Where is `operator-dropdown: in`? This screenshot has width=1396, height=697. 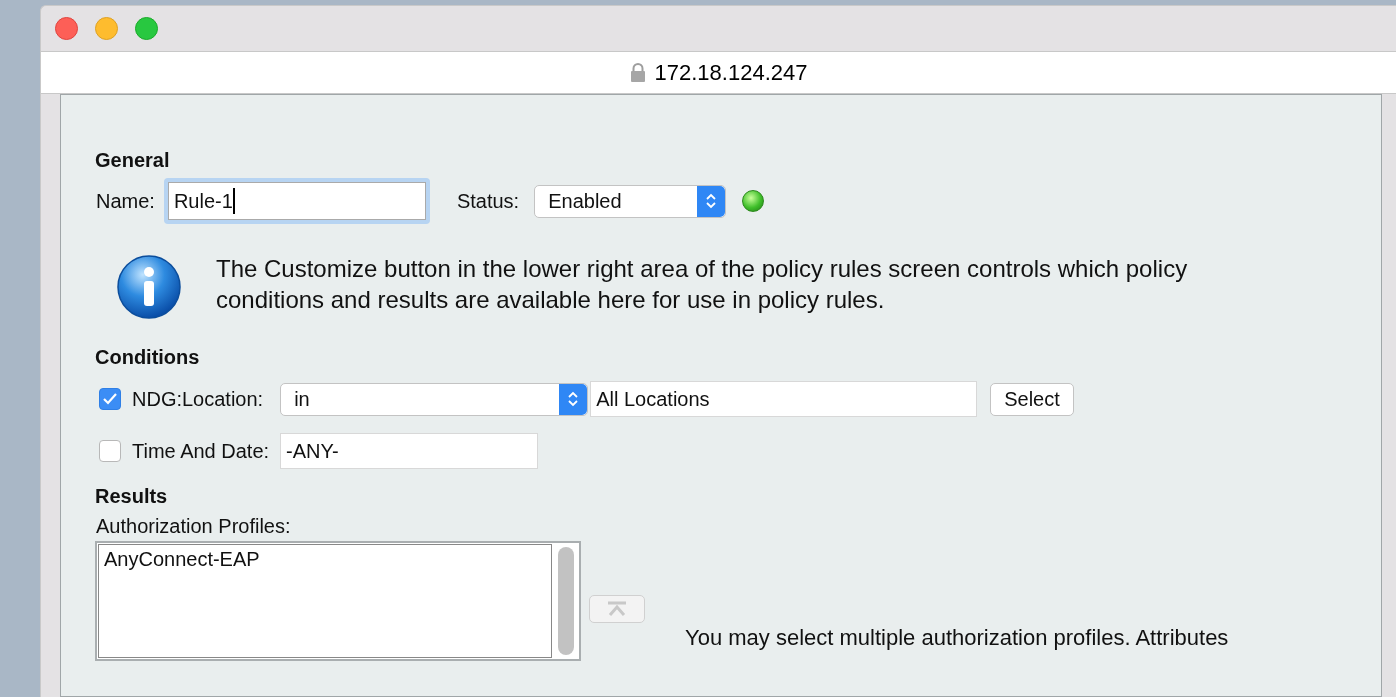
operator-dropdown: in is located at coordinates (434, 399).